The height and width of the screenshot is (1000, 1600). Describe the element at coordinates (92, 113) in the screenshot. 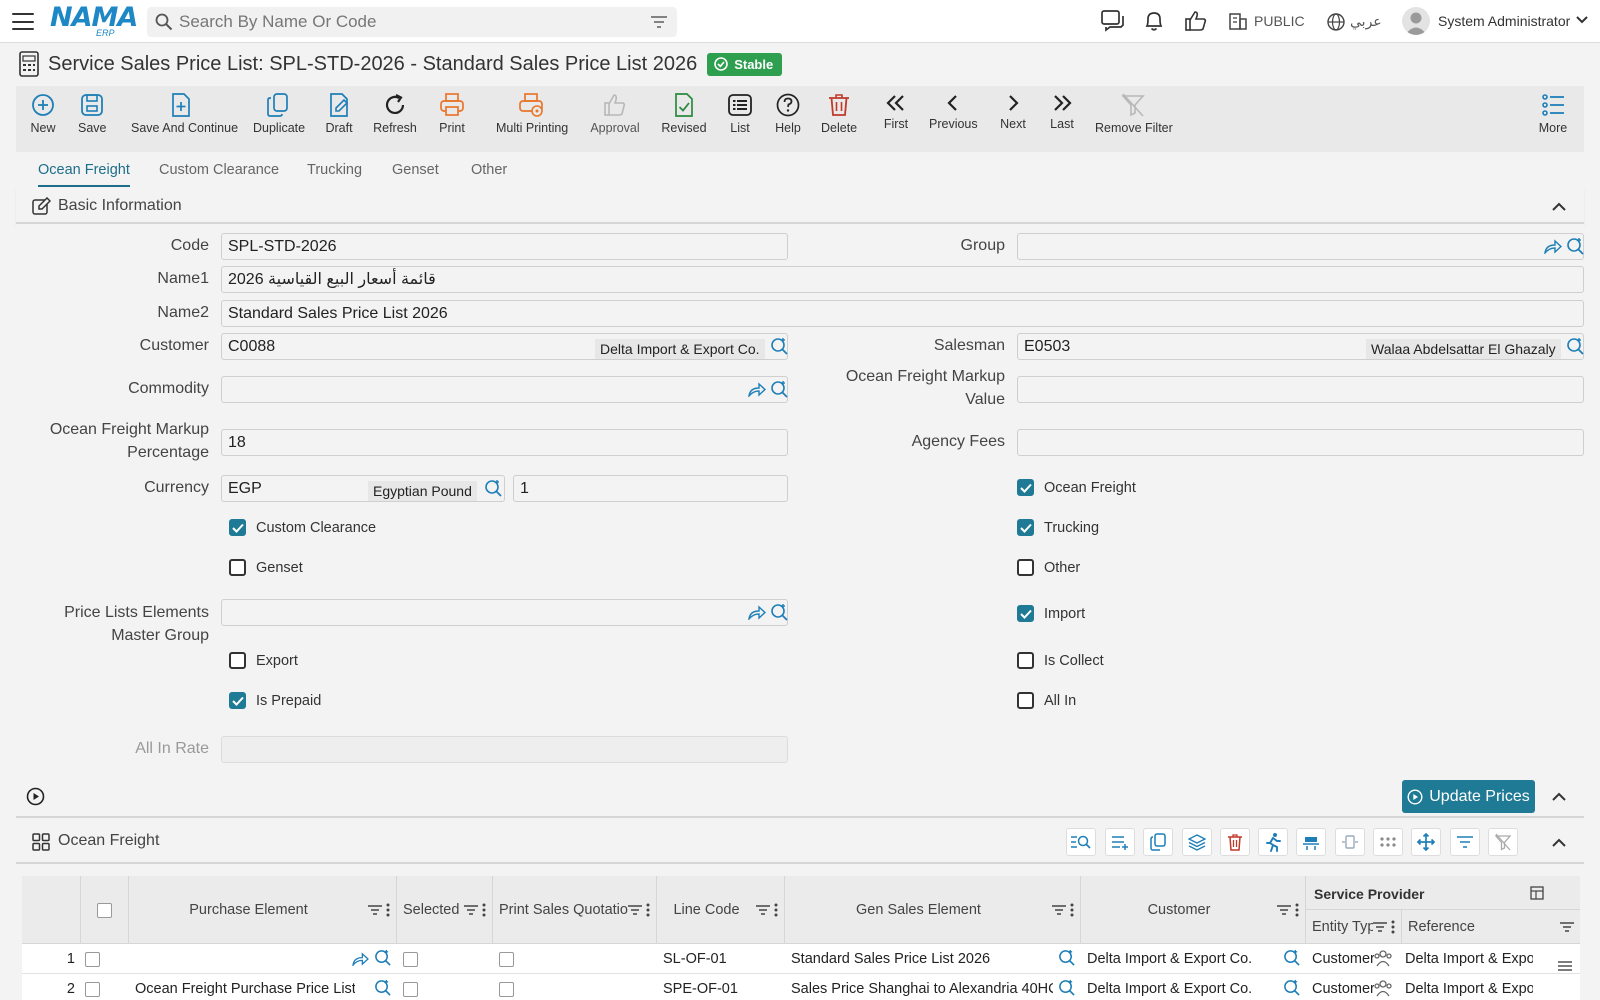

I see `save-button: Save` at that location.